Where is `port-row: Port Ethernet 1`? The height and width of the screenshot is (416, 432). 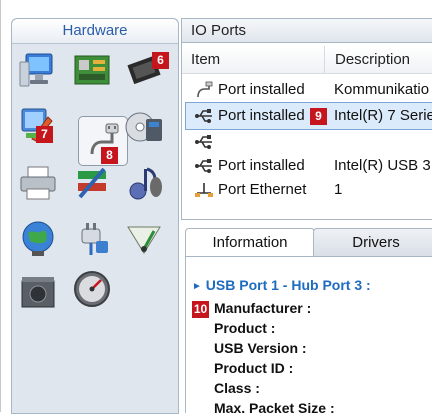
port-row: Port Ethernet 1 is located at coordinates (309, 190).